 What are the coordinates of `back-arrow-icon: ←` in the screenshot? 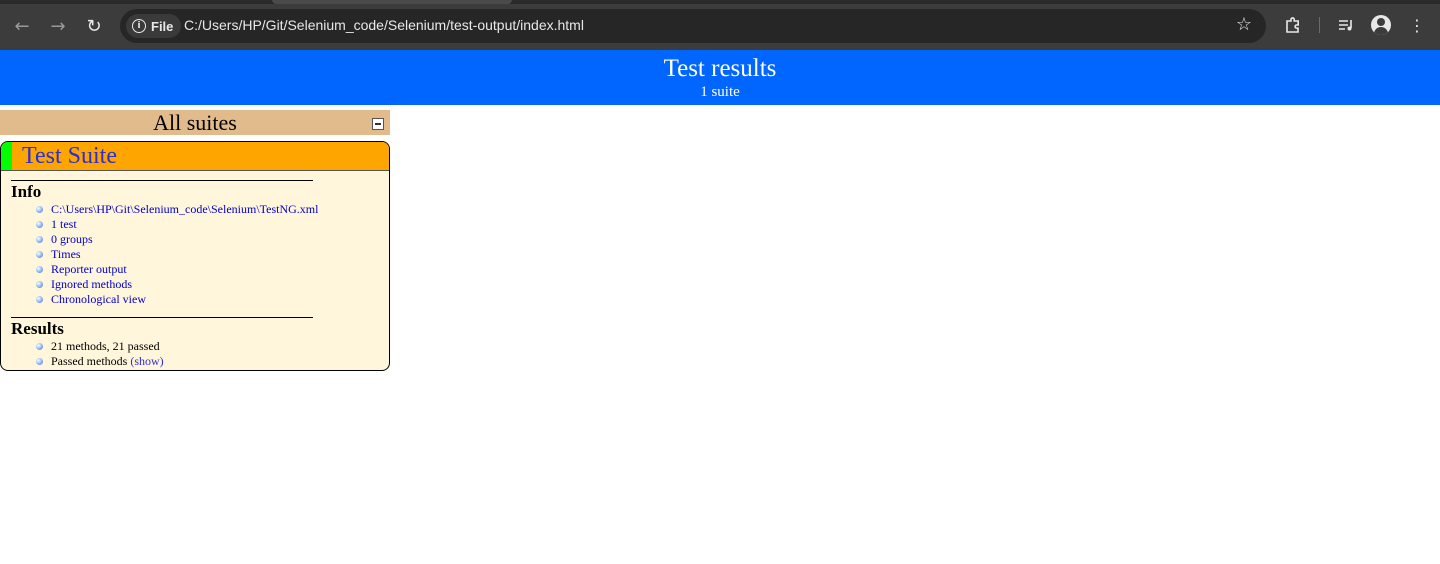 It's located at (22, 26).